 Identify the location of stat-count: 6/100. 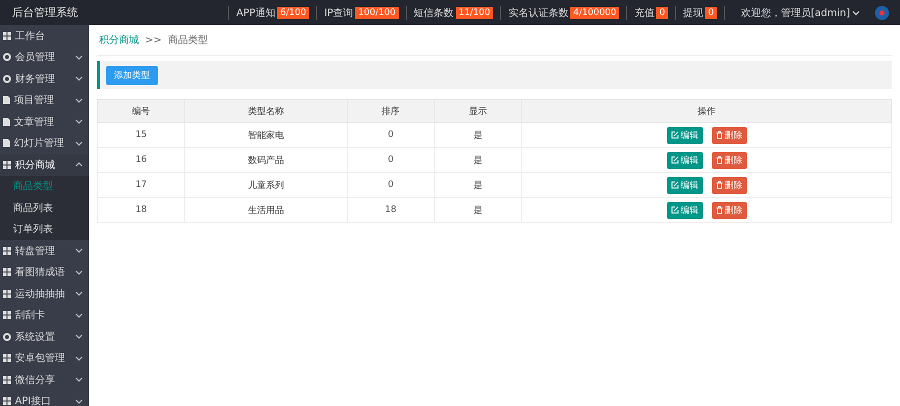
(293, 12).